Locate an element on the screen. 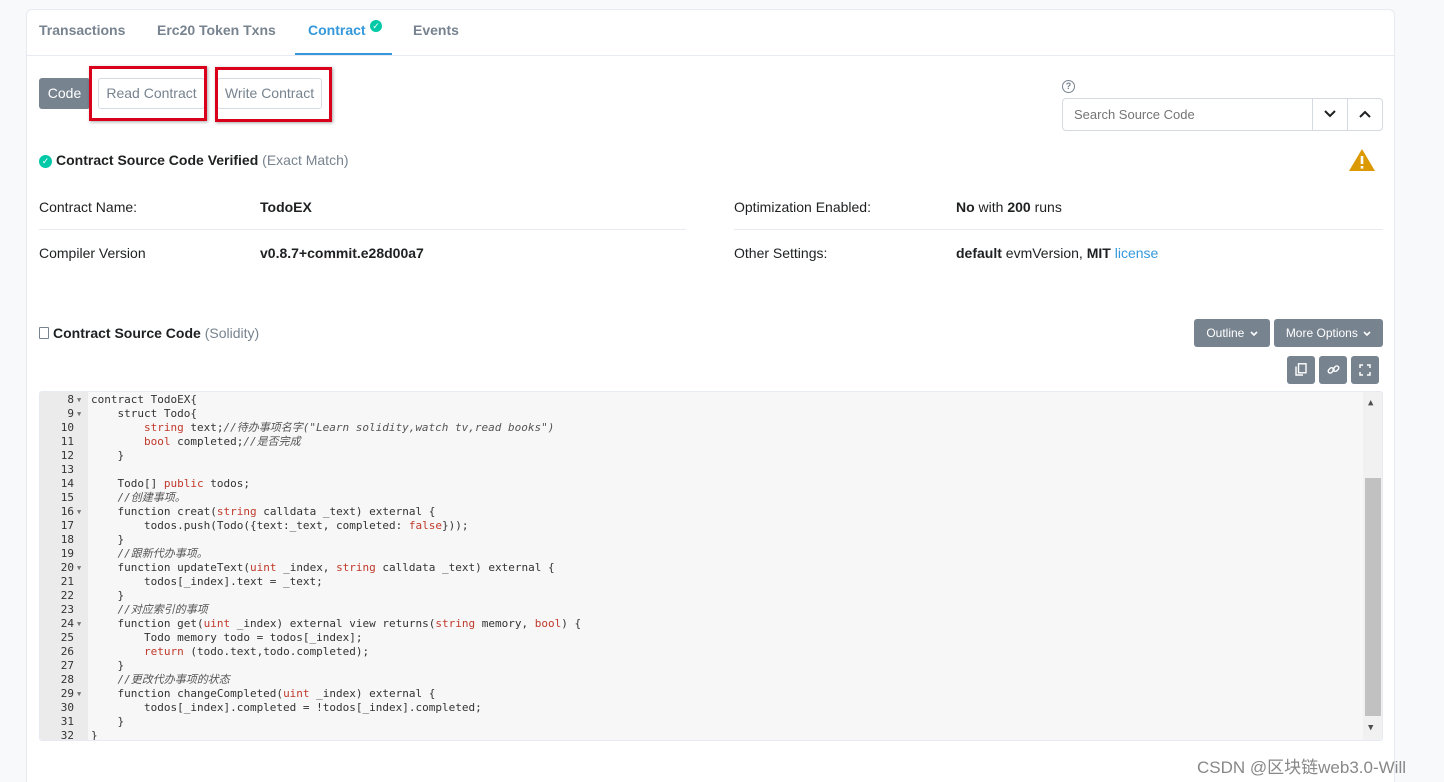  help-icon: ? is located at coordinates (1068, 86).